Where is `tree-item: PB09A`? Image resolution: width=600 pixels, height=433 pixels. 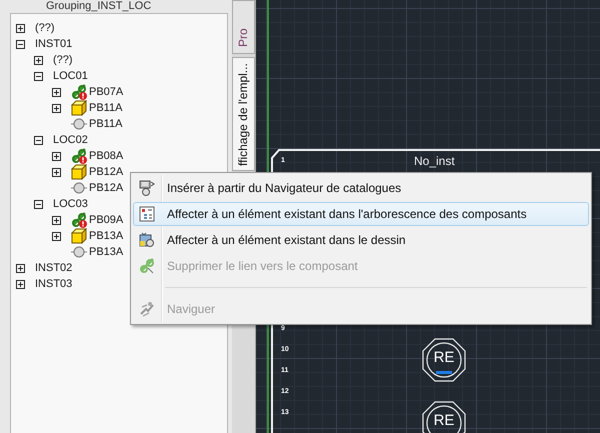 tree-item: PB09A is located at coordinates (106, 220).